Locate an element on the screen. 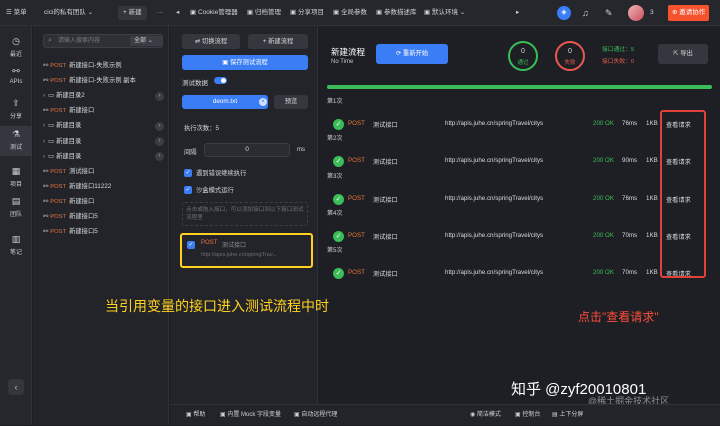  drop-zone: 点击或拖入接口，可以添加接口到以下接口测试流程里 is located at coordinates (245, 214).